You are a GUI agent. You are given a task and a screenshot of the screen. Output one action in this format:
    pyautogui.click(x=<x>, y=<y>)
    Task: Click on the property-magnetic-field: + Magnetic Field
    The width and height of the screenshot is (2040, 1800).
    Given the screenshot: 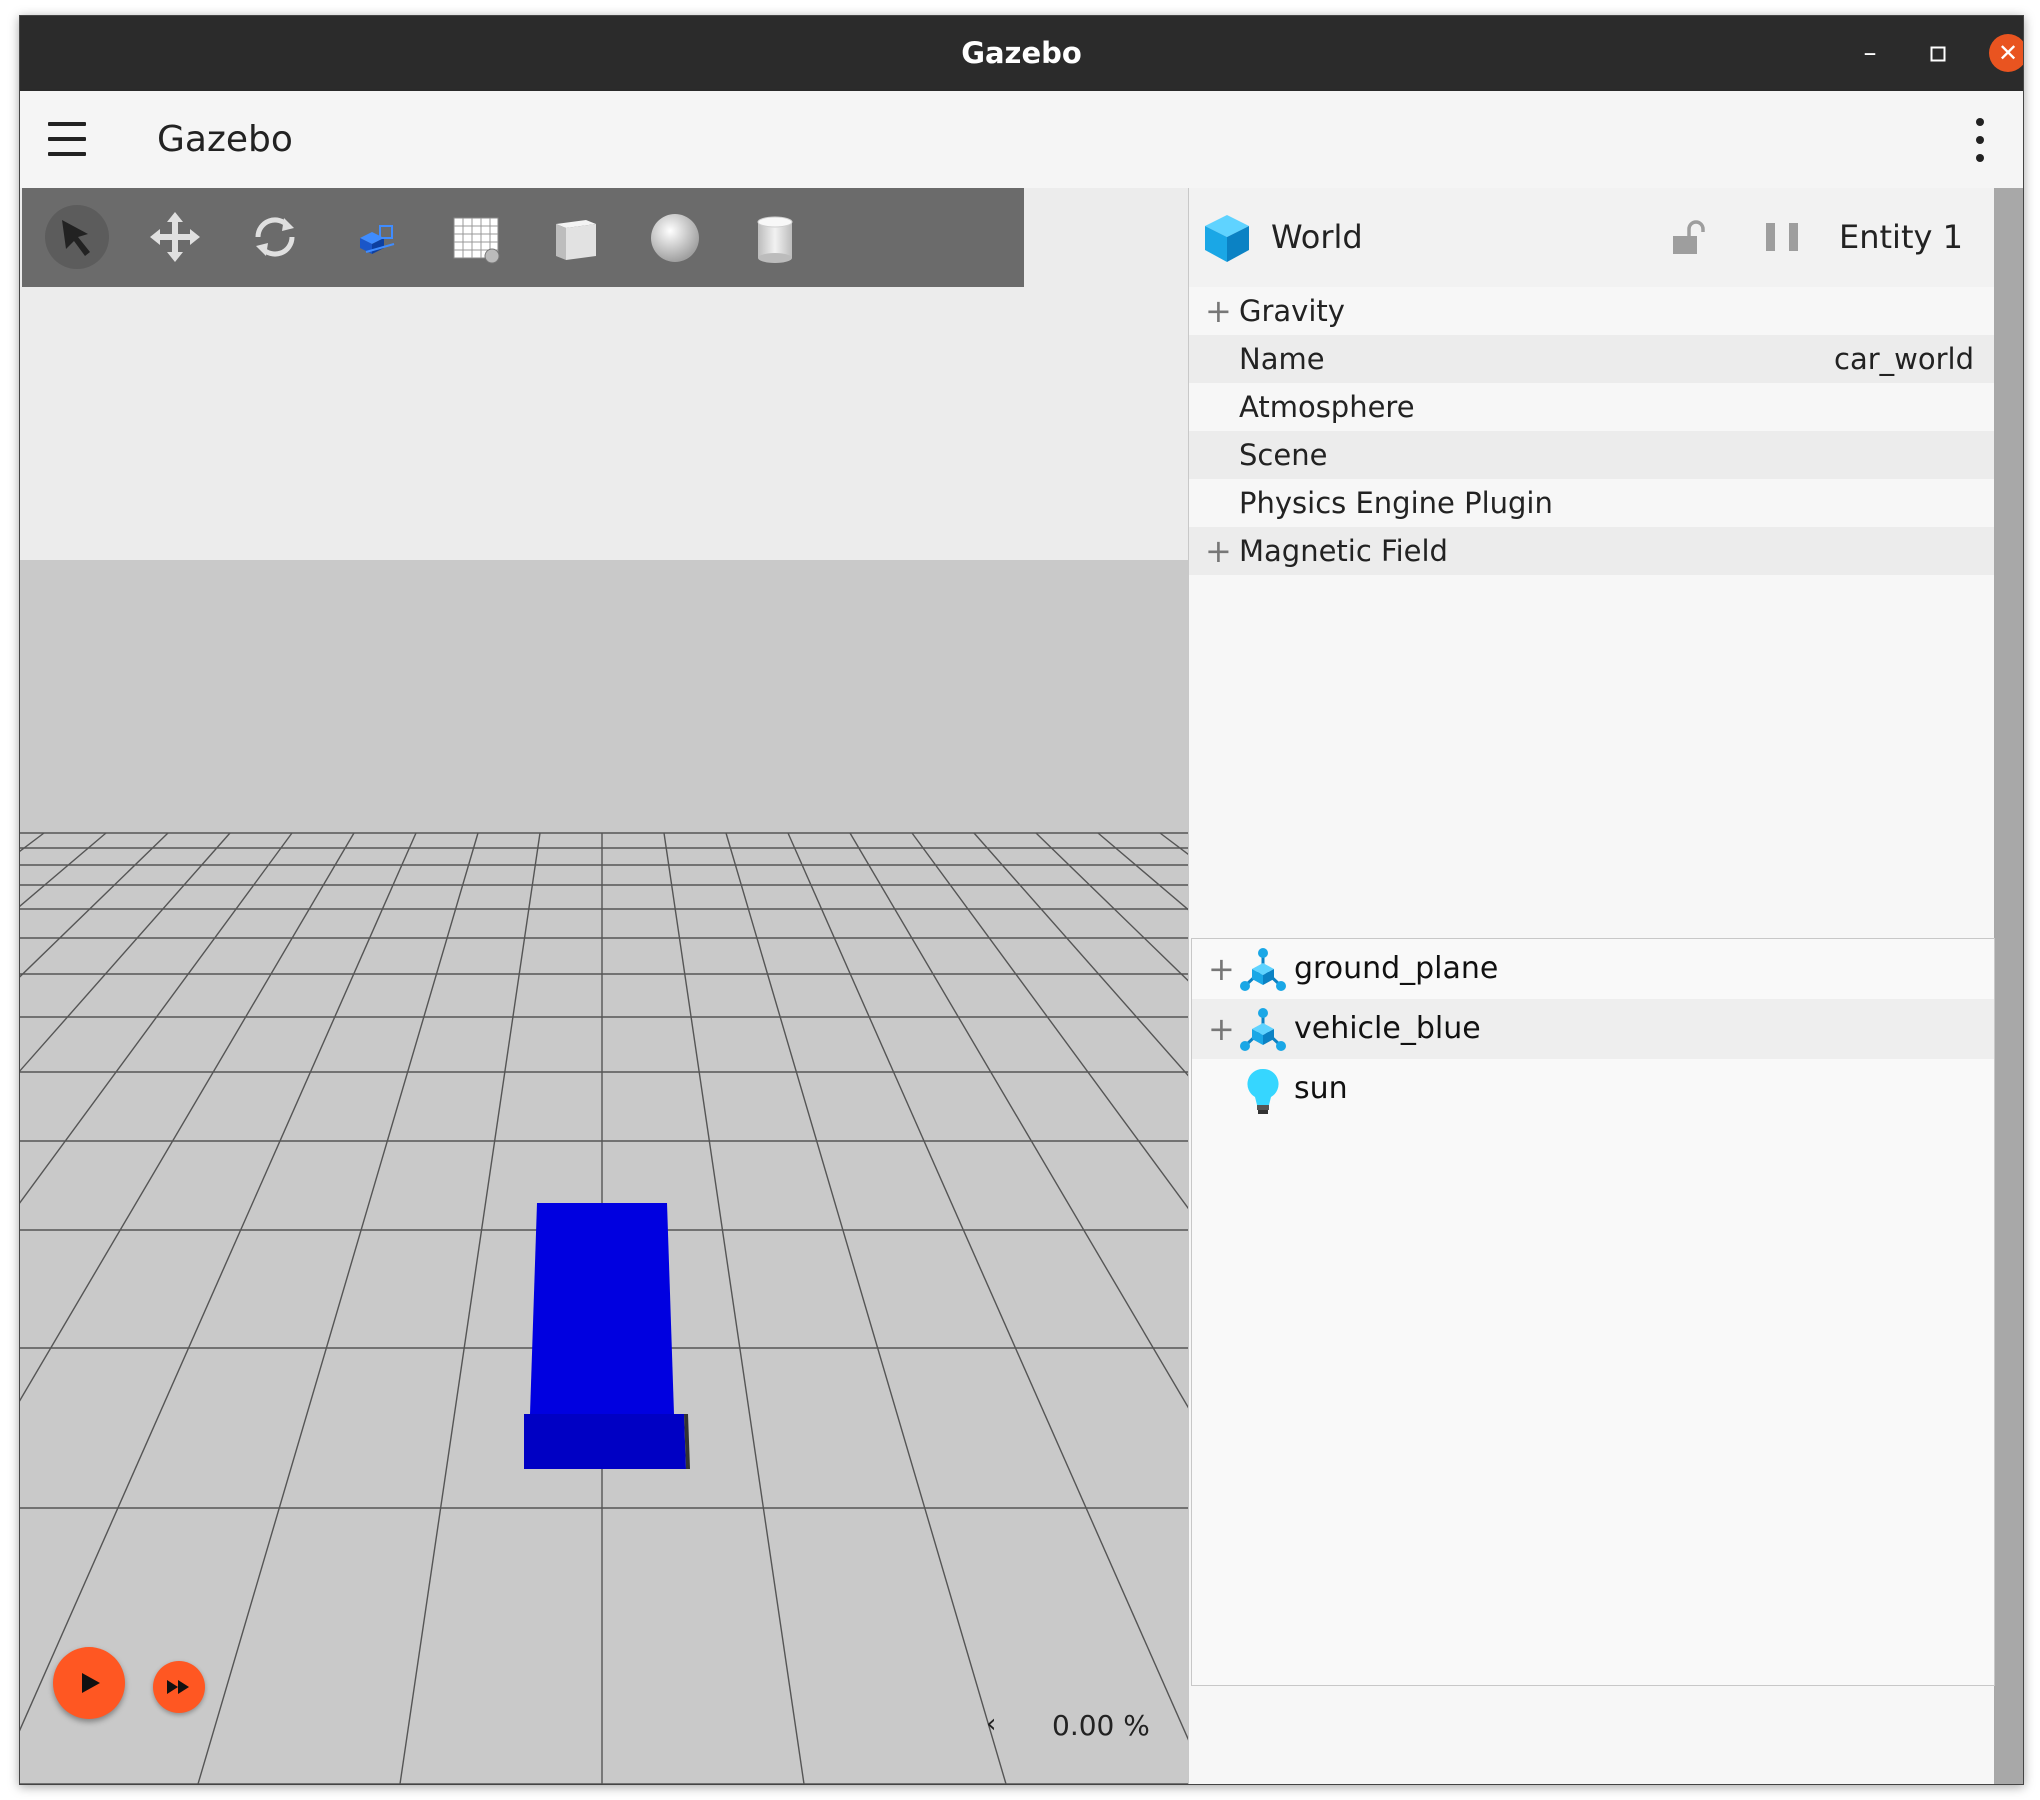 What is the action you would take?
    pyautogui.click(x=1591, y=551)
    